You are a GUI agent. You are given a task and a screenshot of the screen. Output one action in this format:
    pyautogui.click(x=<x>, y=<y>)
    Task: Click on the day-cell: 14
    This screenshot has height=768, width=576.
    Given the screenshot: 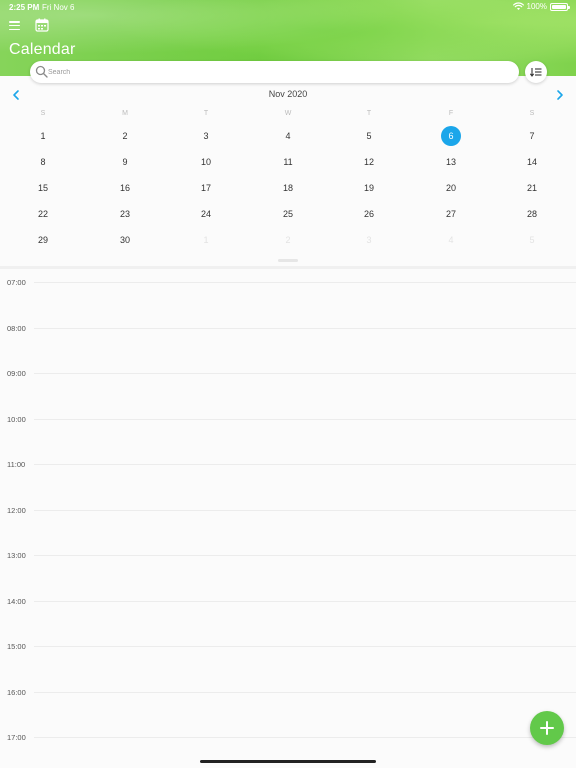 What is the action you would take?
    pyautogui.click(x=532, y=162)
    